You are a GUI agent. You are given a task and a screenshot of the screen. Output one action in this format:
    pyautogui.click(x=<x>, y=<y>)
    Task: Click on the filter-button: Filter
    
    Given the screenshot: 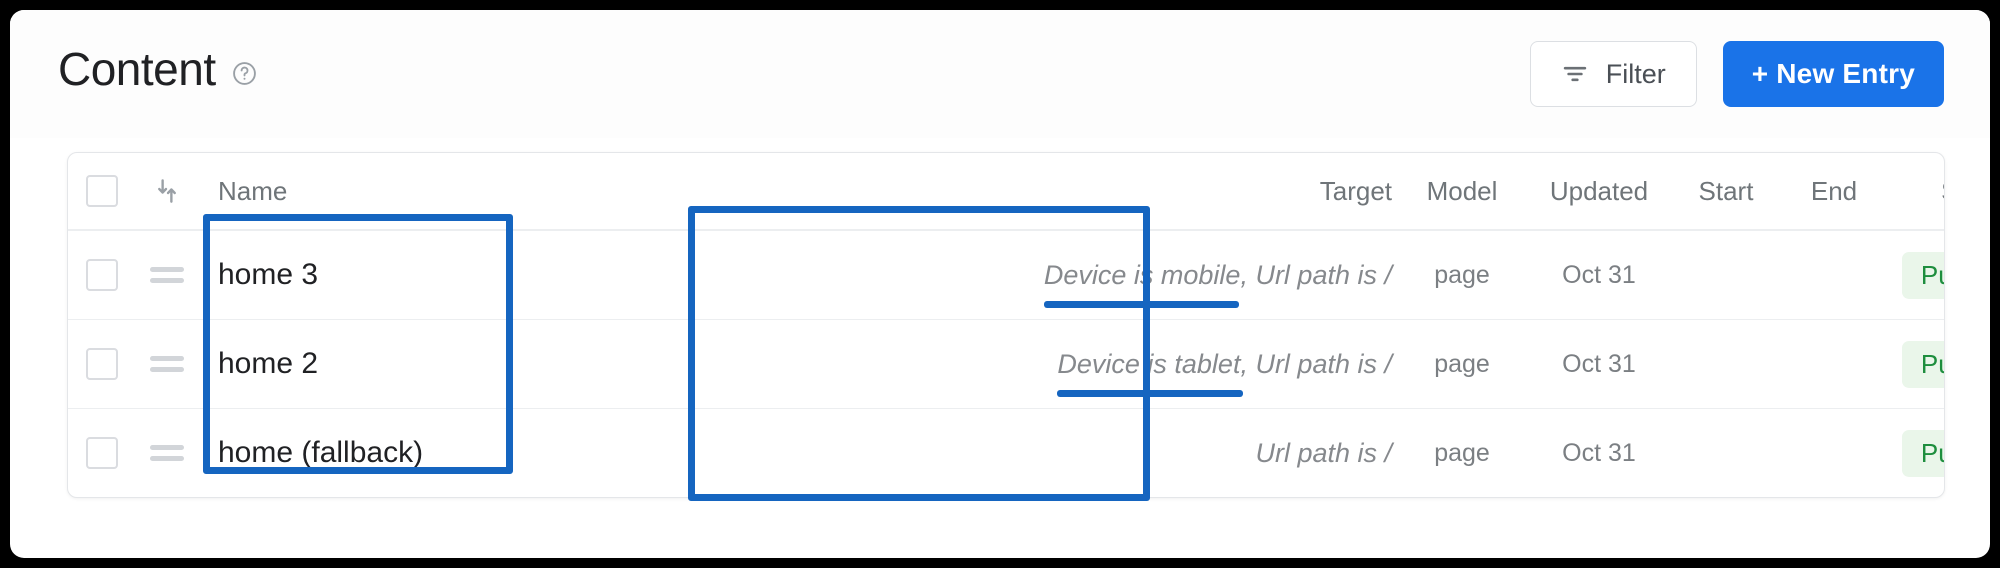 What is the action you would take?
    pyautogui.click(x=1613, y=74)
    